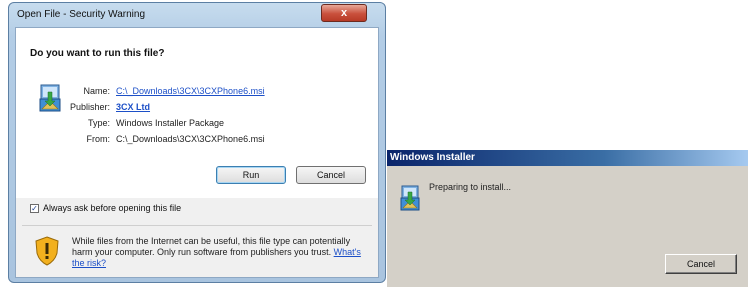 The height and width of the screenshot is (287, 748). Describe the element at coordinates (251, 175) in the screenshot. I see `run-button: Run` at that location.